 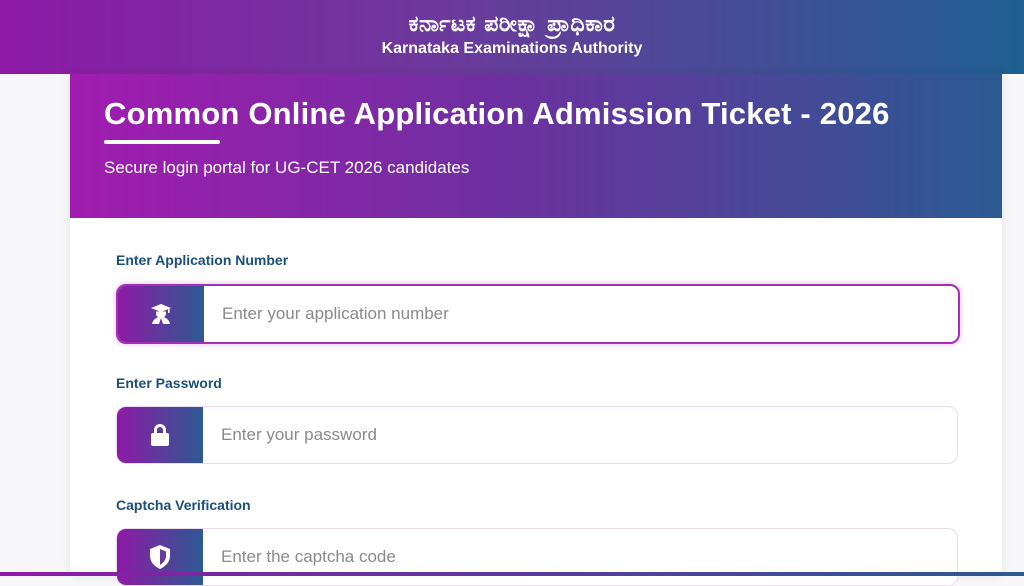 I want to click on title-underline, so click(x=162, y=142).